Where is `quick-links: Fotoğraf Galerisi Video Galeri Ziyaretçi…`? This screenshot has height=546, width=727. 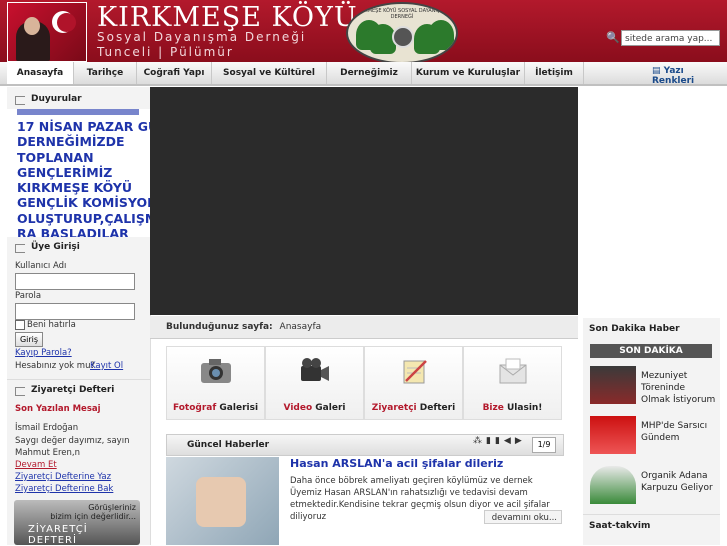 quick-links: Fotoğraf Galerisi Video Galeri Ziyaretçi… is located at coordinates (364, 383).